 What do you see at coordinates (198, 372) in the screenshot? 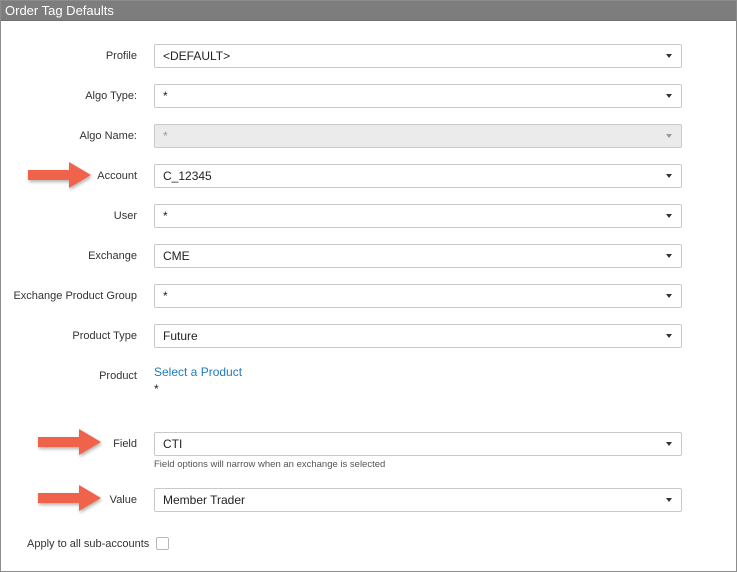
I see `select-product-link: Select a Product` at bounding box center [198, 372].